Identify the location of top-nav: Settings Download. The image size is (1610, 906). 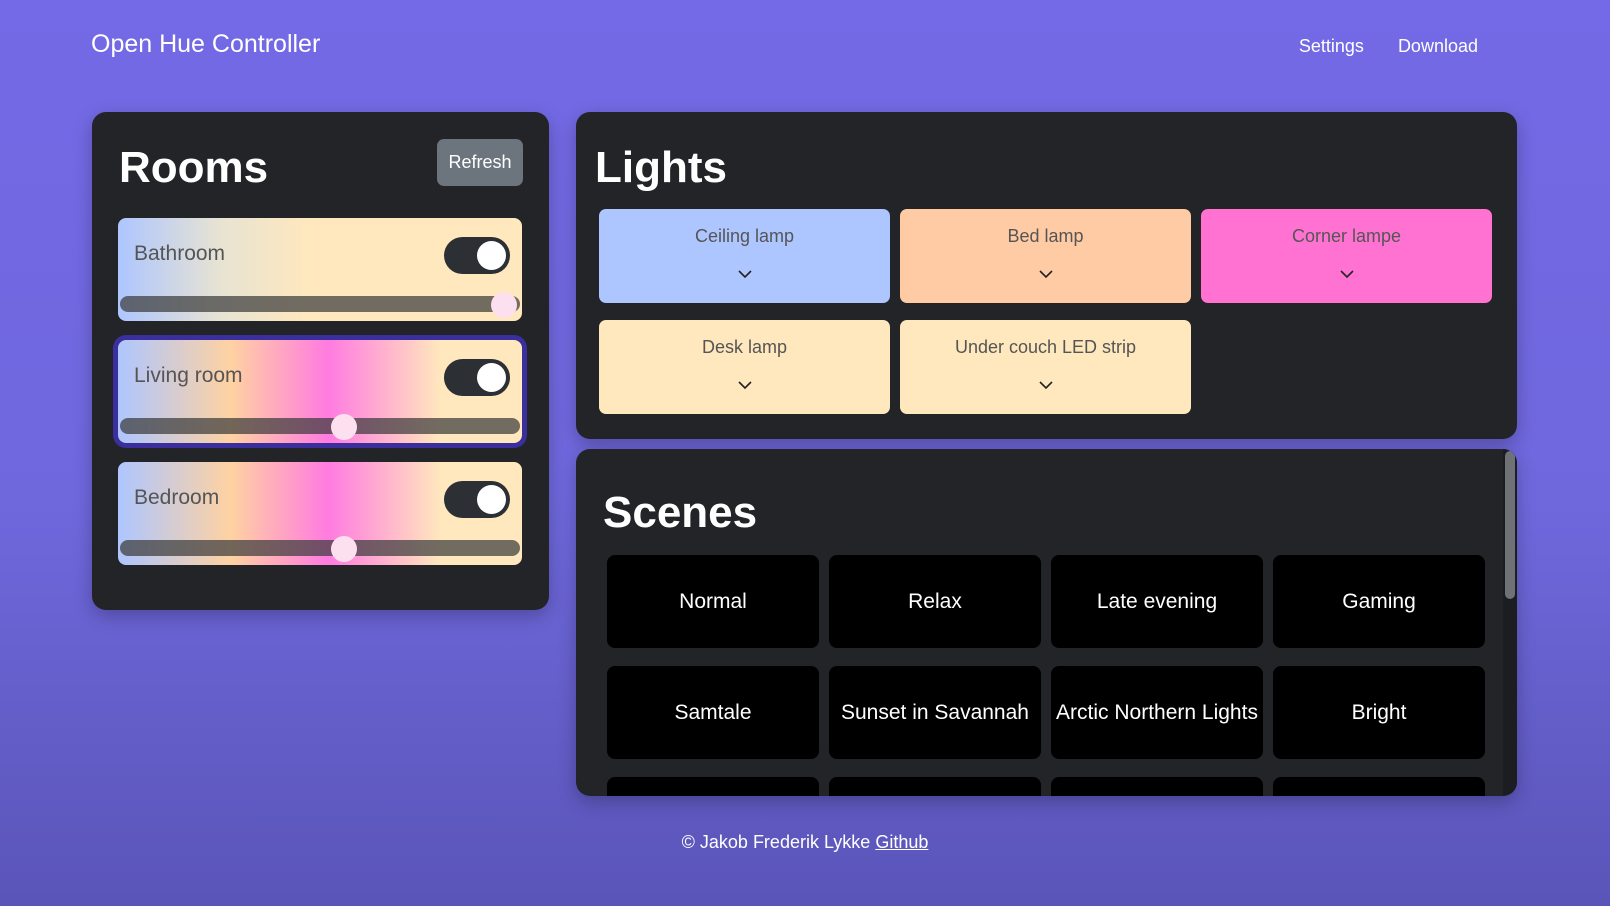
(1388, 46).